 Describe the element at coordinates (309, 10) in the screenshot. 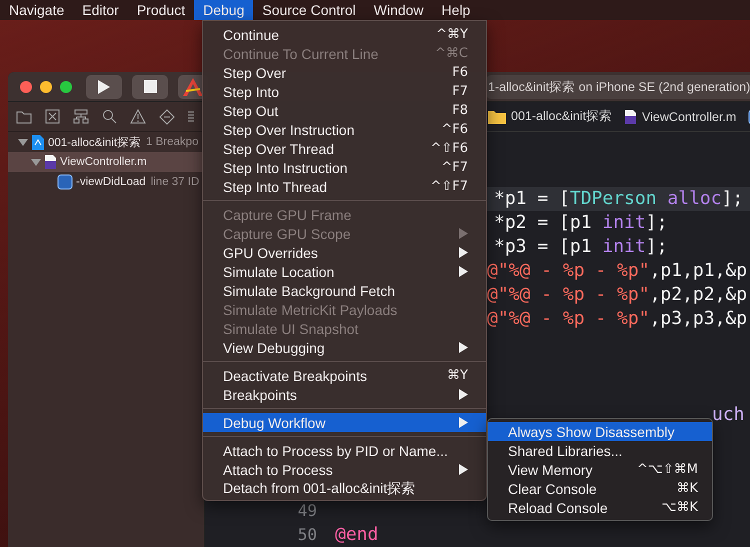

I see `menu-bar-item: Source Control` at that location.